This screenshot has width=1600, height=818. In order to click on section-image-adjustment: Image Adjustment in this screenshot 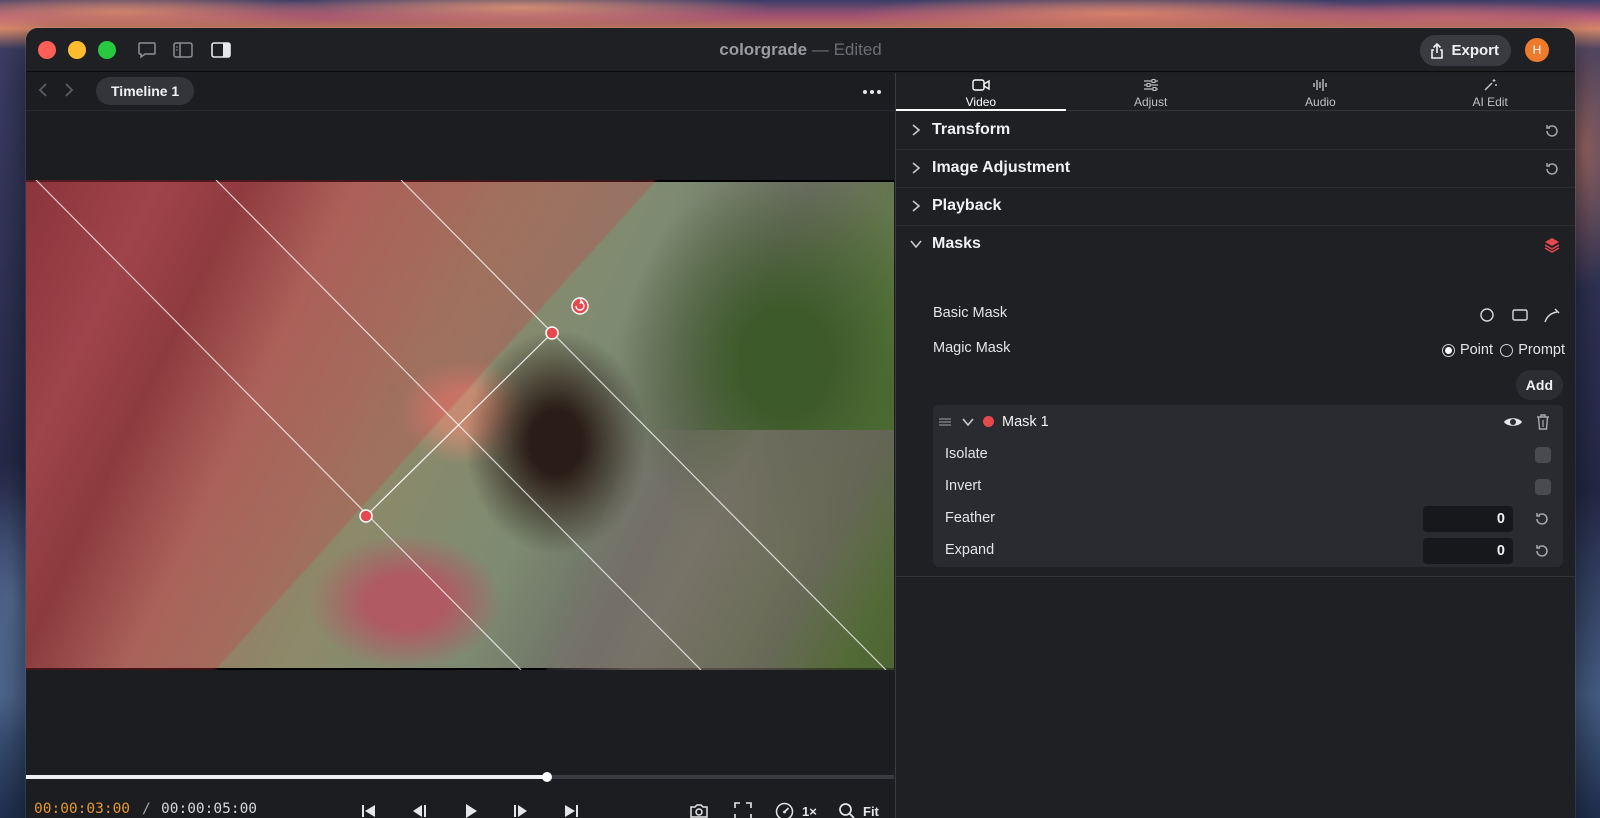, I will do `click(1235, 169)`.